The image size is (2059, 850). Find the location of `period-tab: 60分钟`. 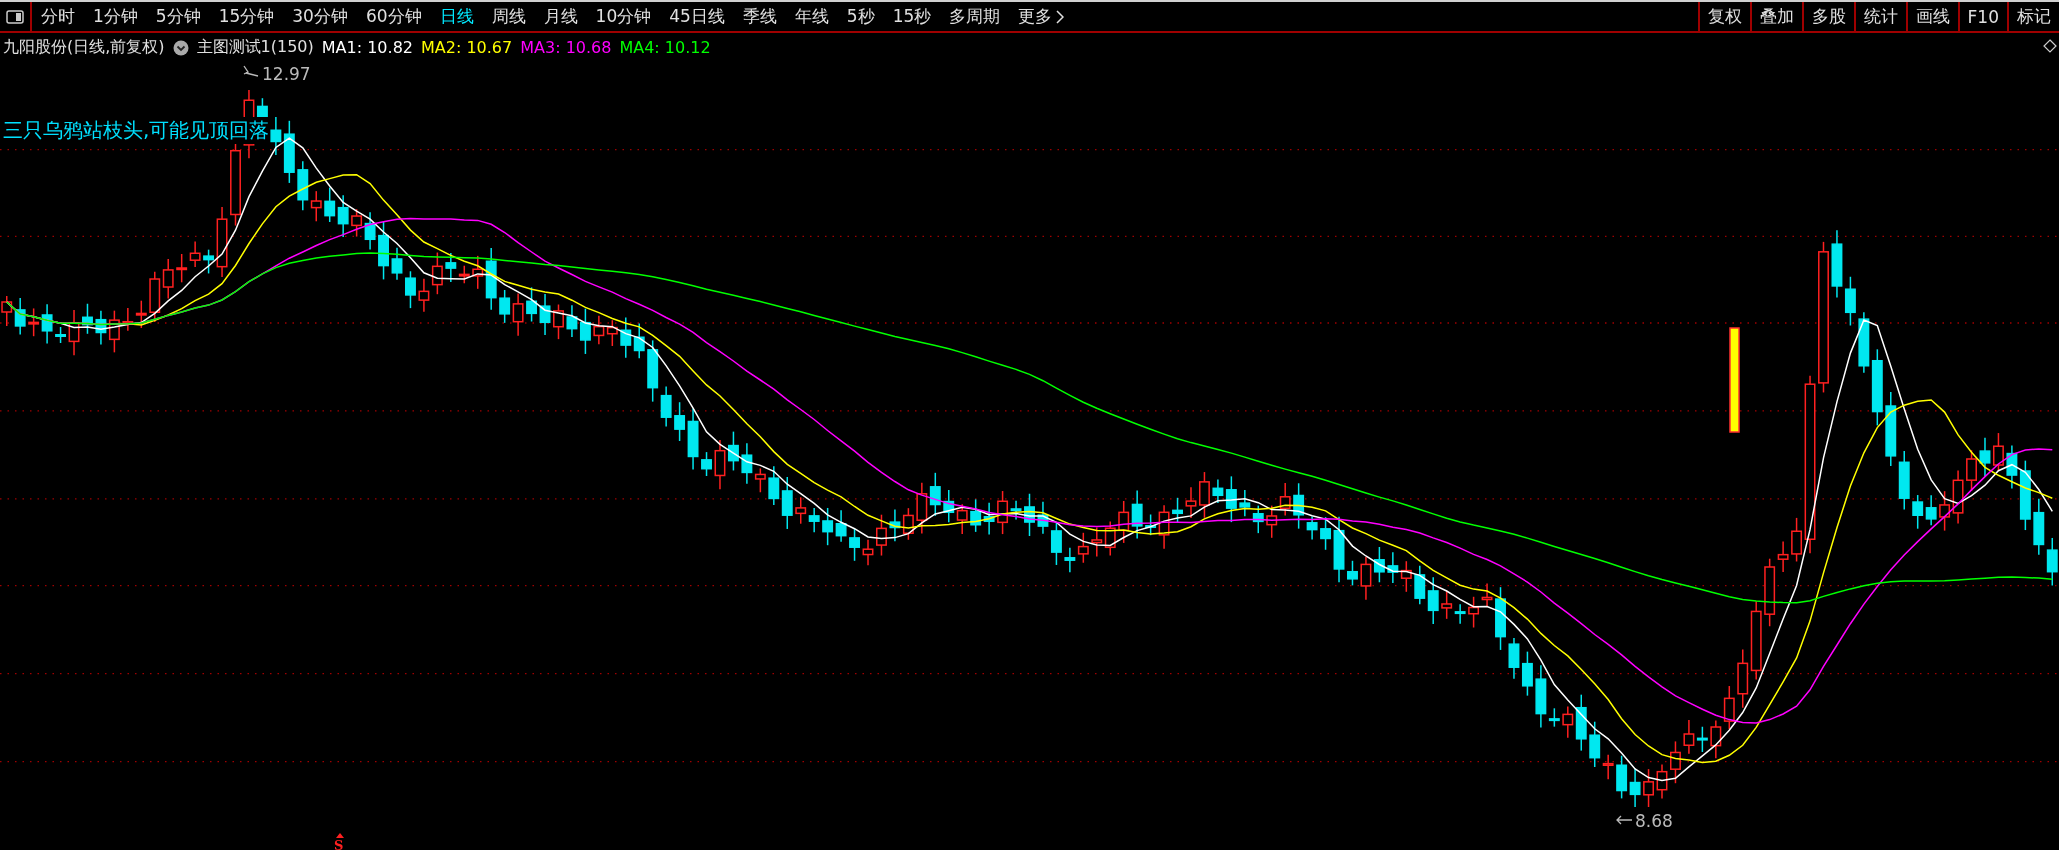

period-tab: 60分钟 is located at coordinates (393, 16).